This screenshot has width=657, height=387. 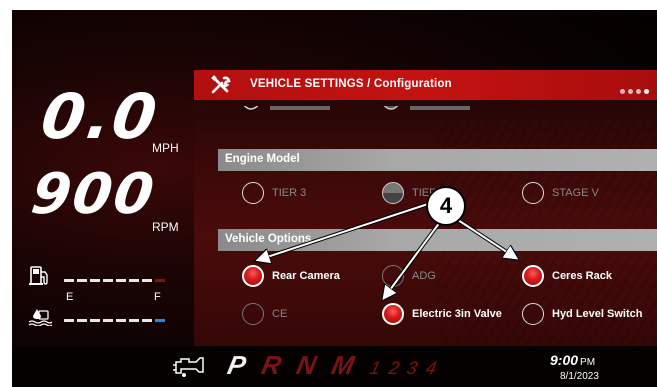 I want to click on clock: 9:00 PM, so click(x=572, y=360).